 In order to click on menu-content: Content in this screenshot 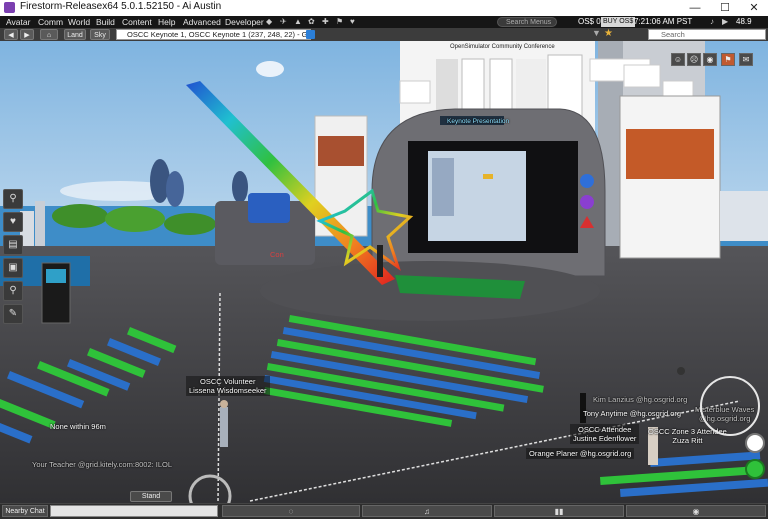, I will do `click(137, 22)`.